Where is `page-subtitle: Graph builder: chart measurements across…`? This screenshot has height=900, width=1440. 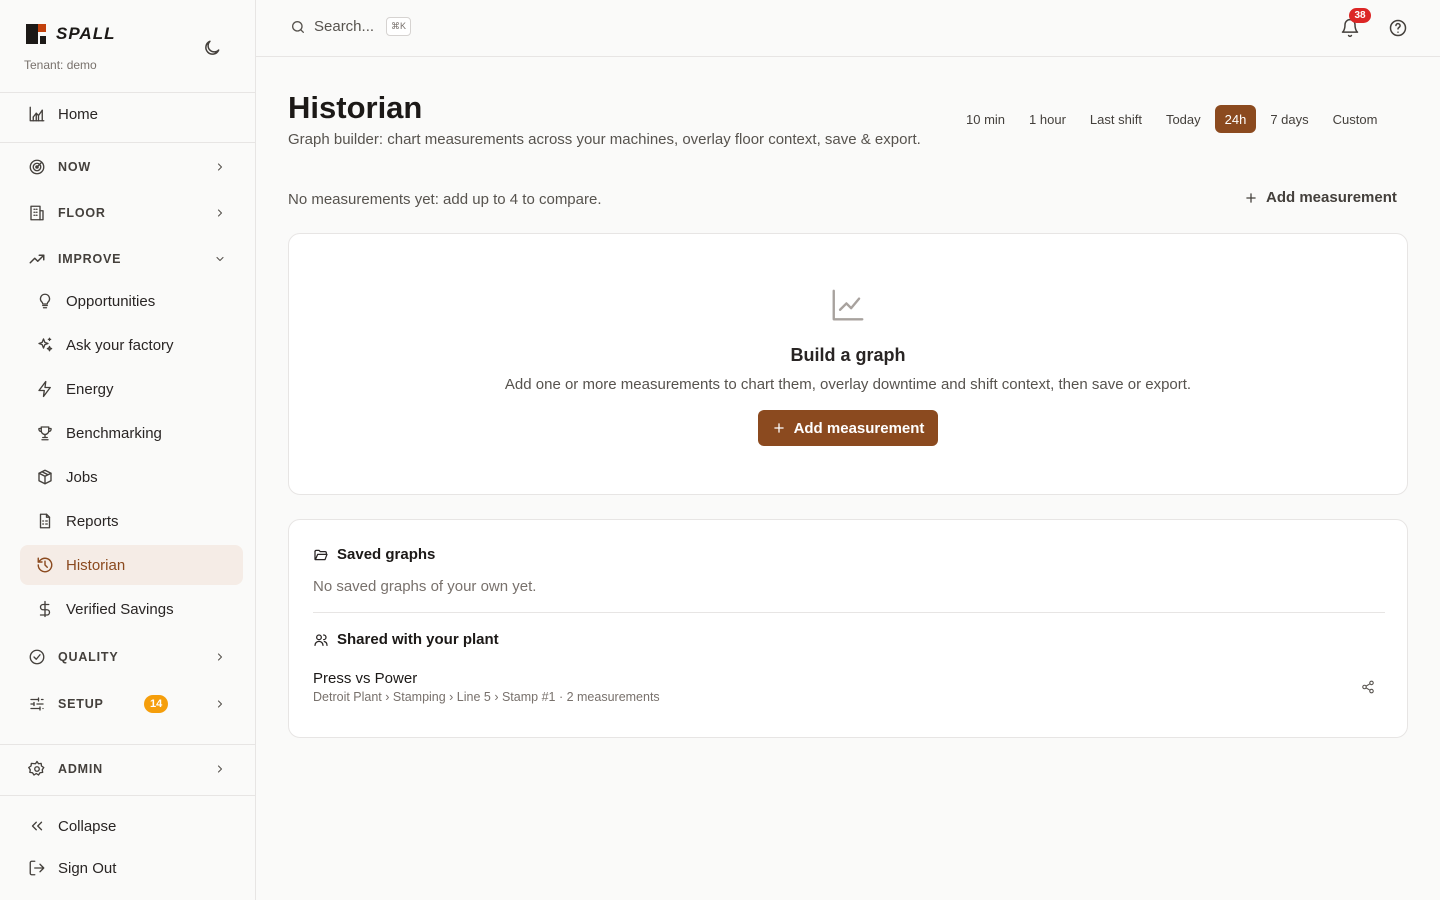 page-subtitle: Graph builder: chart measurements across… is located at coordinates (604, 139).